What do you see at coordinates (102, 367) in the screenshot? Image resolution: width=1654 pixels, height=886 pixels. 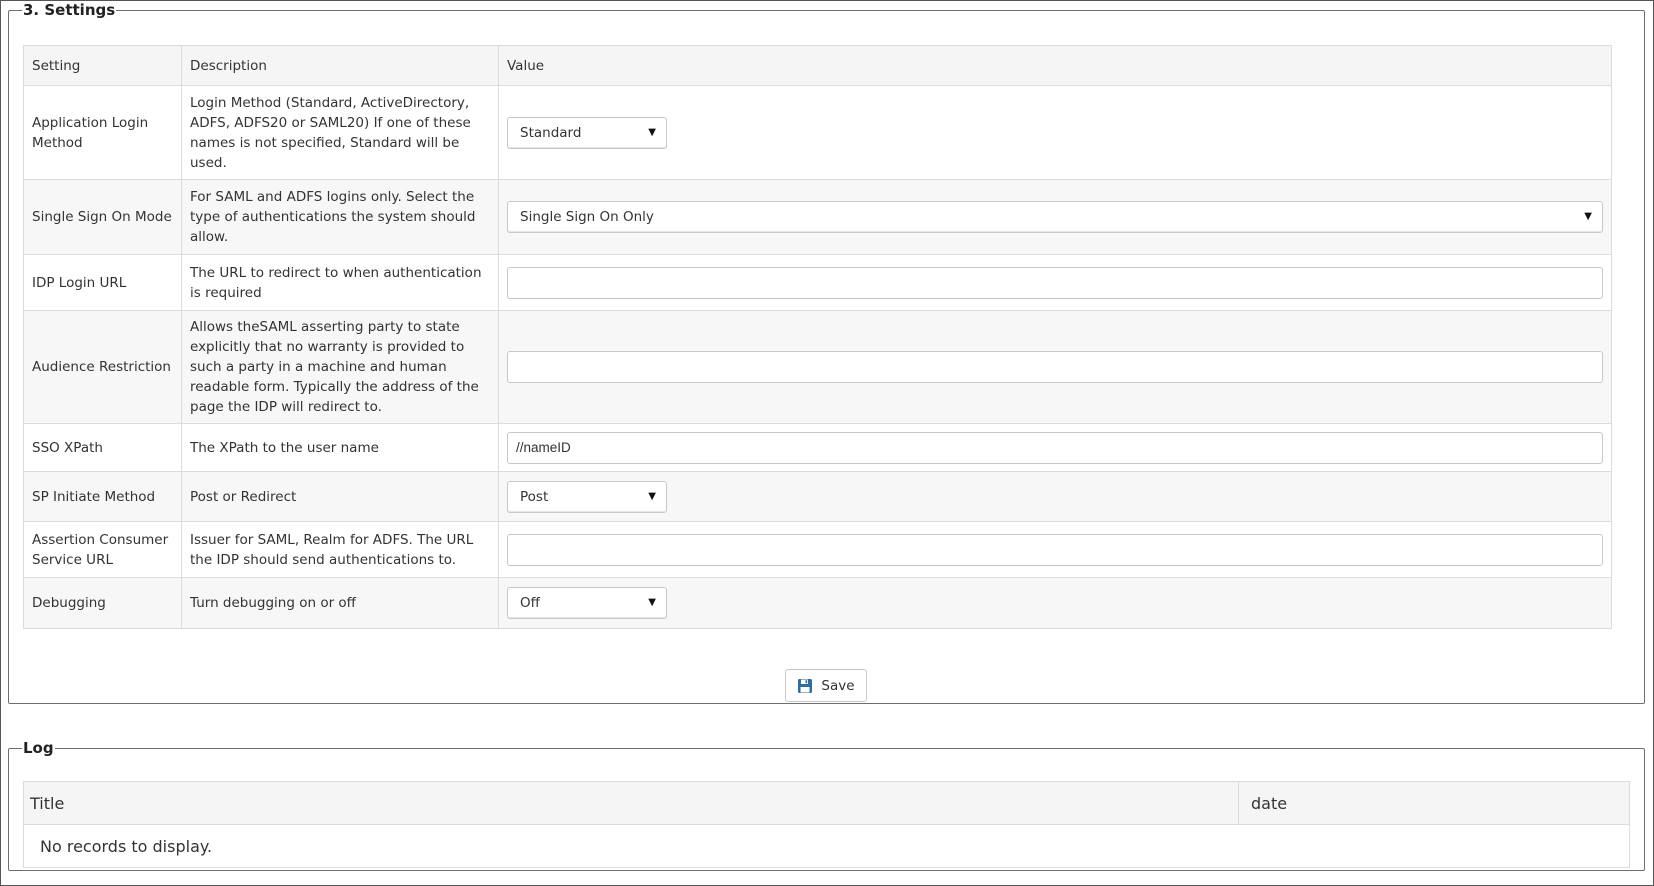 I see `setting-name: Audience Restriction` at bounding box center [102, 367].